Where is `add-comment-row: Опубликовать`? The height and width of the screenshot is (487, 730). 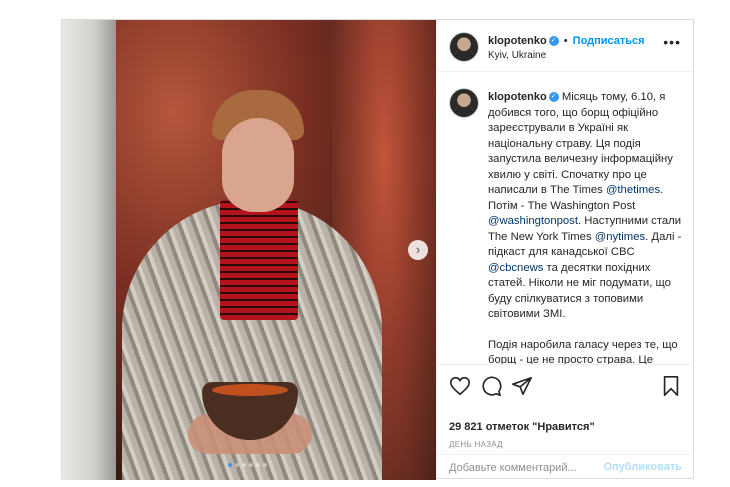 add-comment-row: Опубликовать is located at coordinates (565, 466).